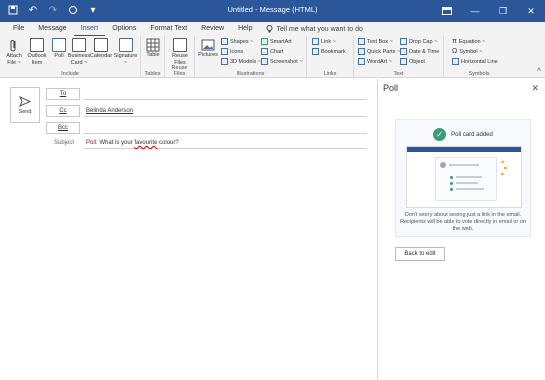  I want to click on wordart-icon, so click(361, 61).